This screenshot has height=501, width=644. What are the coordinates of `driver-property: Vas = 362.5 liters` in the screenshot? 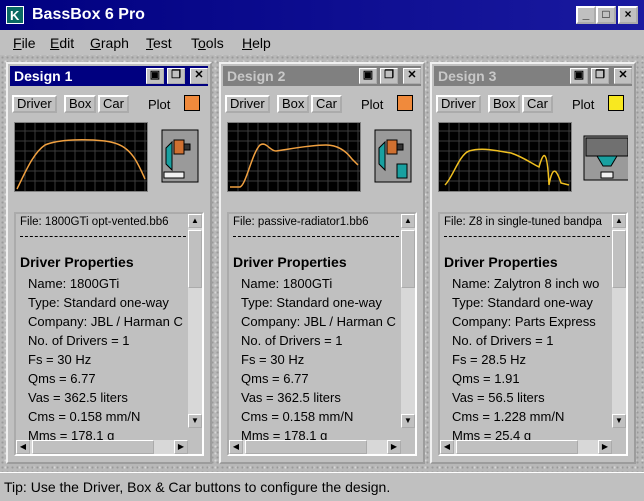 It's located at (78, 397).